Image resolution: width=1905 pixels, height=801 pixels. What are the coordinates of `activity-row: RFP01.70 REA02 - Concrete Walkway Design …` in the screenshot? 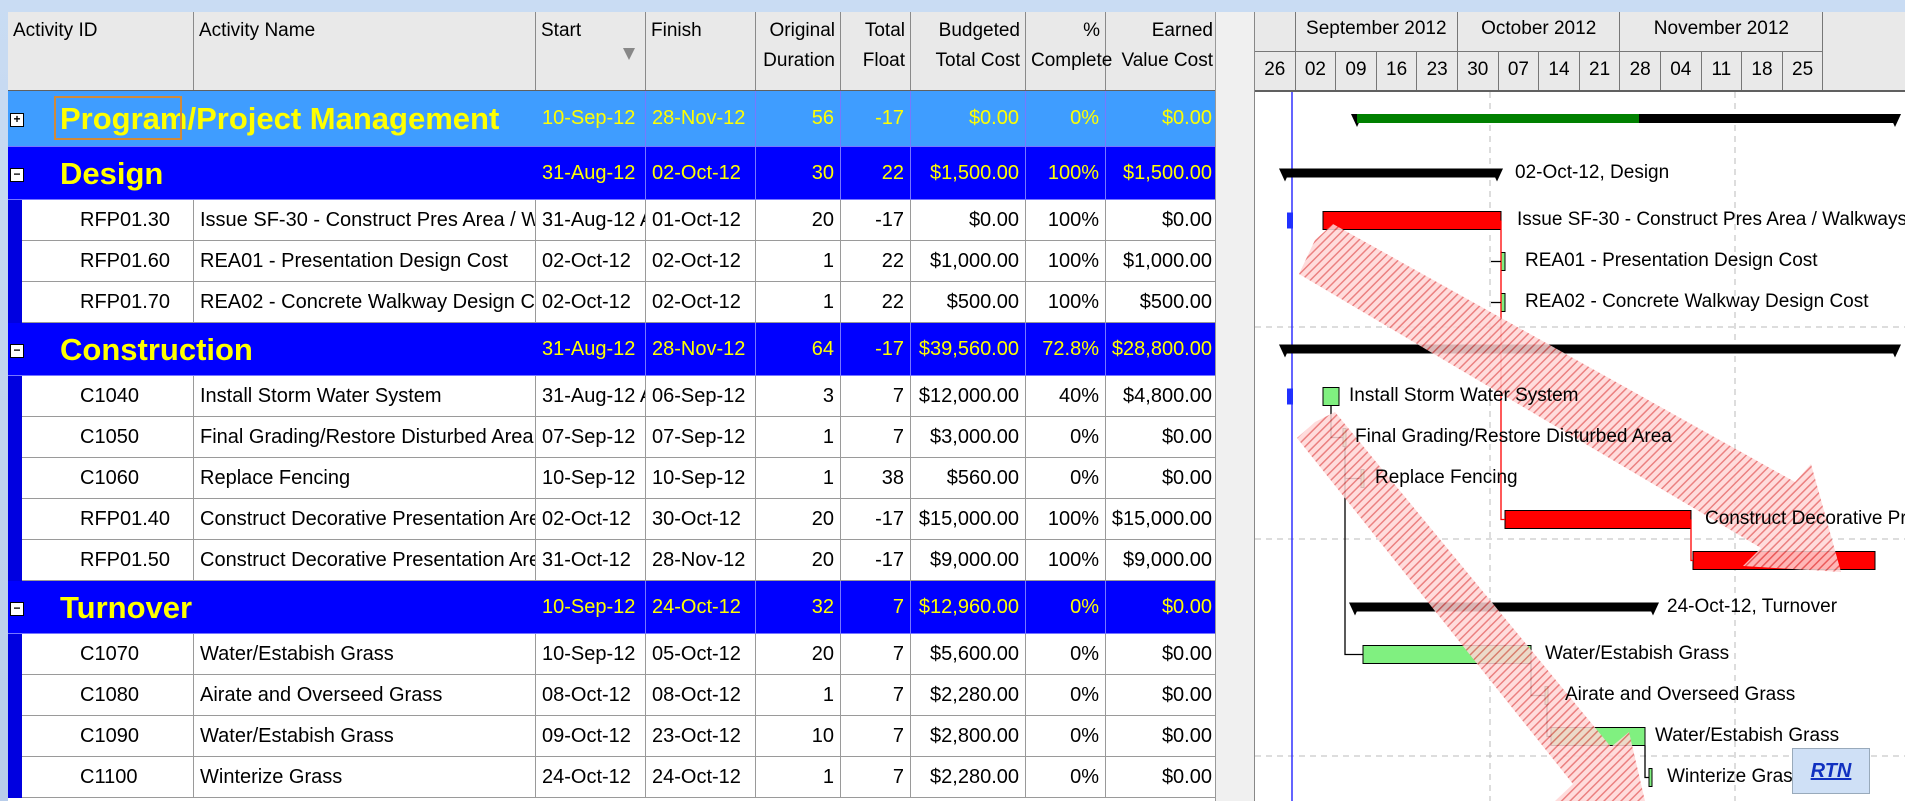 It's located at (611, 302).